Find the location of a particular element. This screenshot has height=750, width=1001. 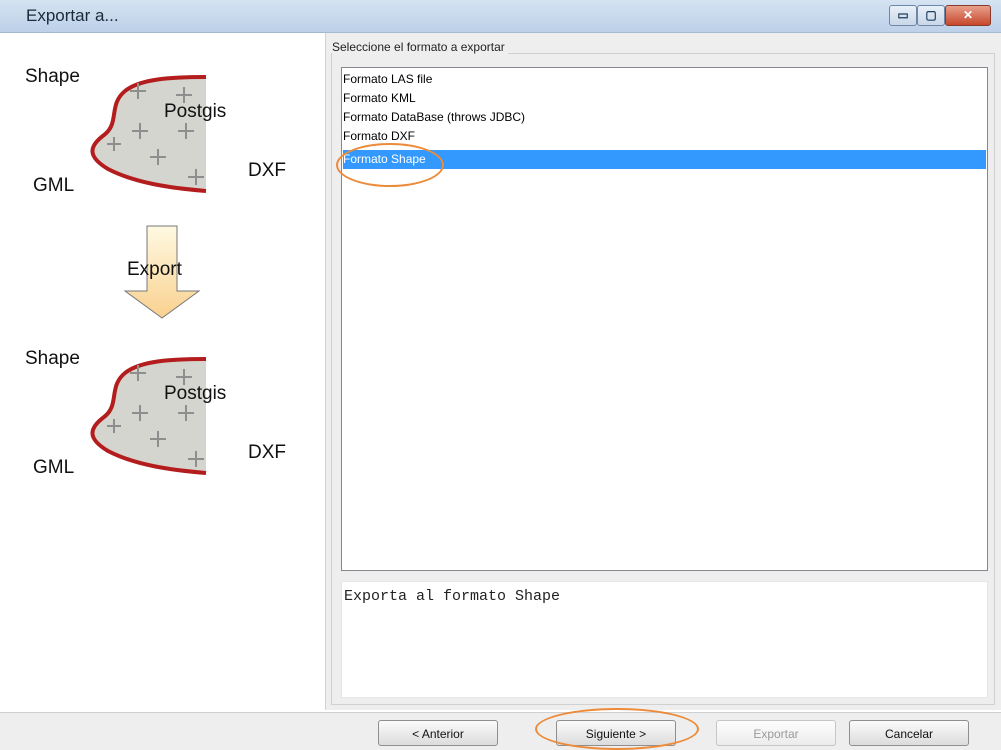

label-shape-top: Shape is located at coordinates (52, 76).